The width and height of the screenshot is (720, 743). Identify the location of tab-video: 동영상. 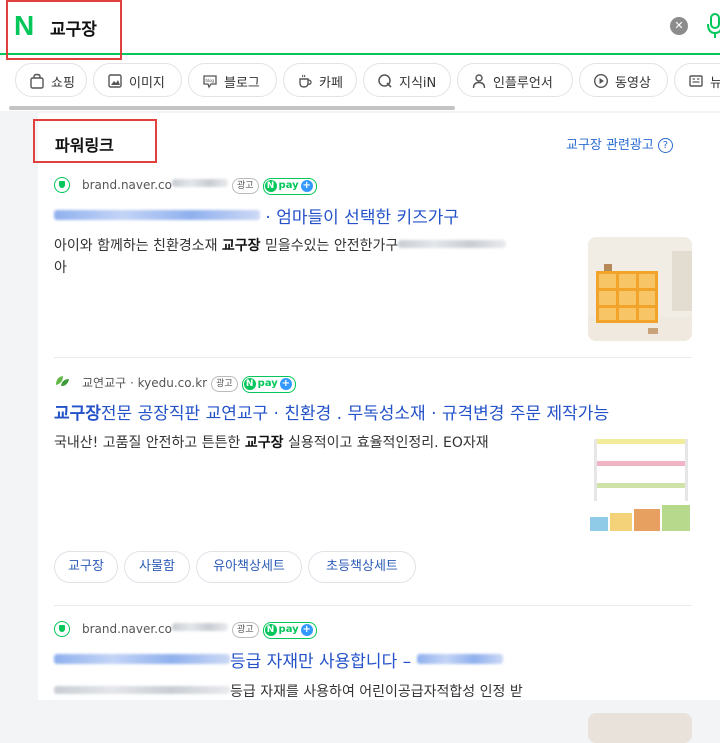
(623, 80).